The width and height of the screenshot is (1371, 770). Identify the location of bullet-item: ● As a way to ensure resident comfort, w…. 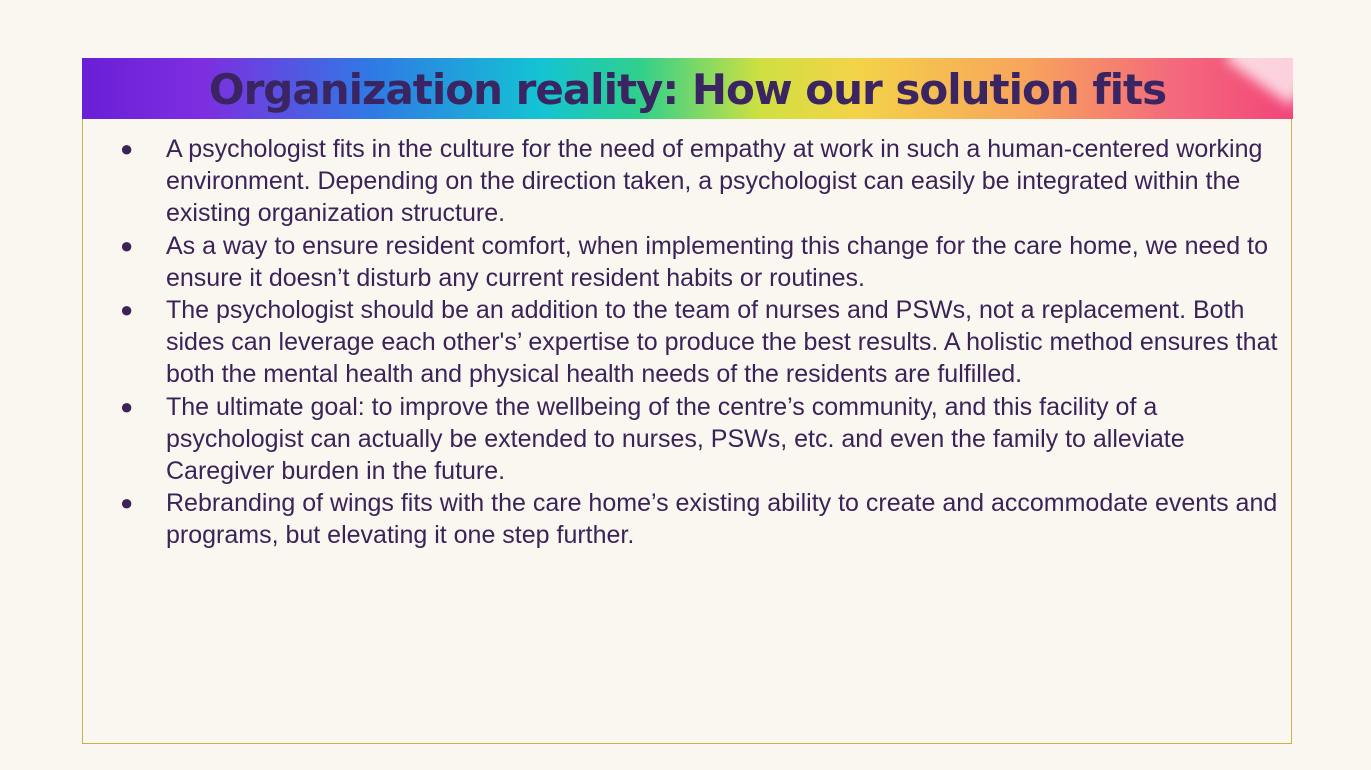
(697, 262).